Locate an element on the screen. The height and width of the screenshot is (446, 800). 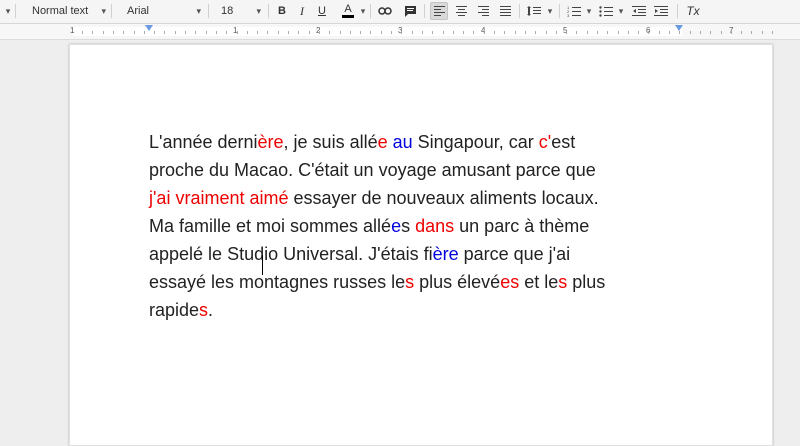
line-spacing-icon is located at coordinates (534, 11).